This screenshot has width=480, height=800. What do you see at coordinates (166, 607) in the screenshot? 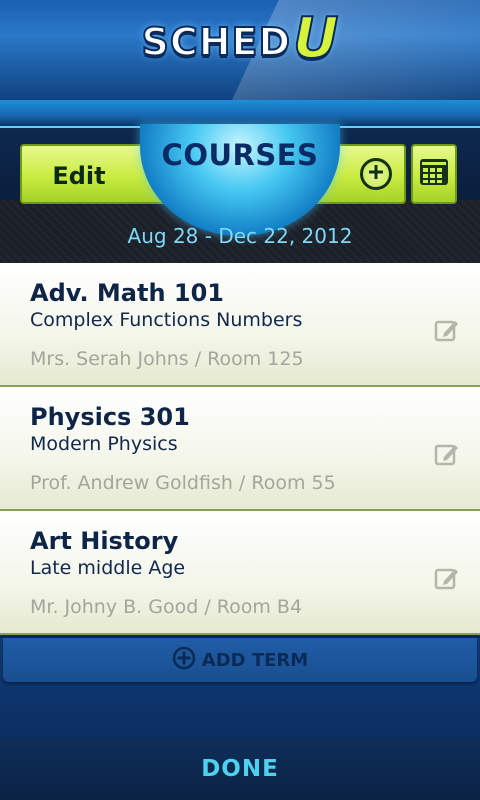
I see `course-teacher: Mr. Johny B. Good / Room B4` at bounding box center [166, 607].